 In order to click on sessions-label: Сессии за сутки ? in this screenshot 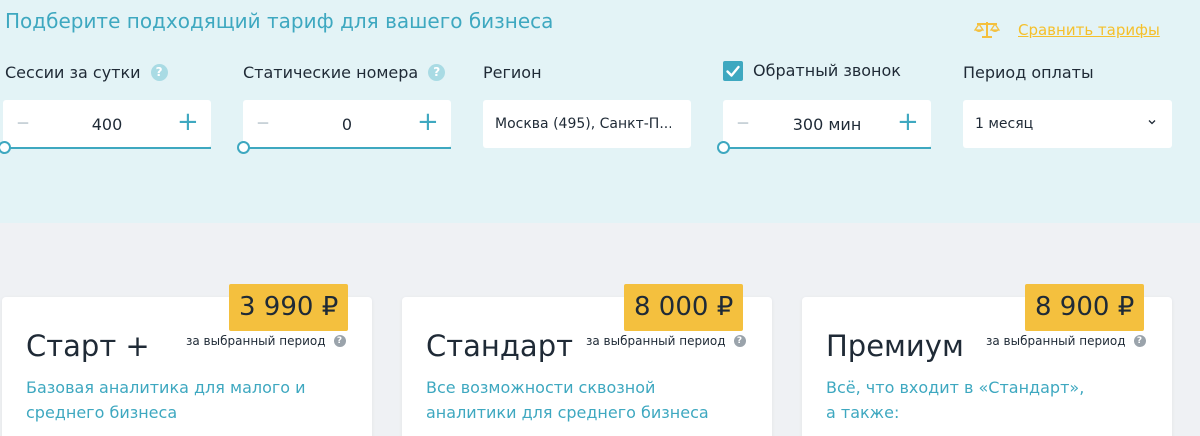, I will do `click(86, 72)`.